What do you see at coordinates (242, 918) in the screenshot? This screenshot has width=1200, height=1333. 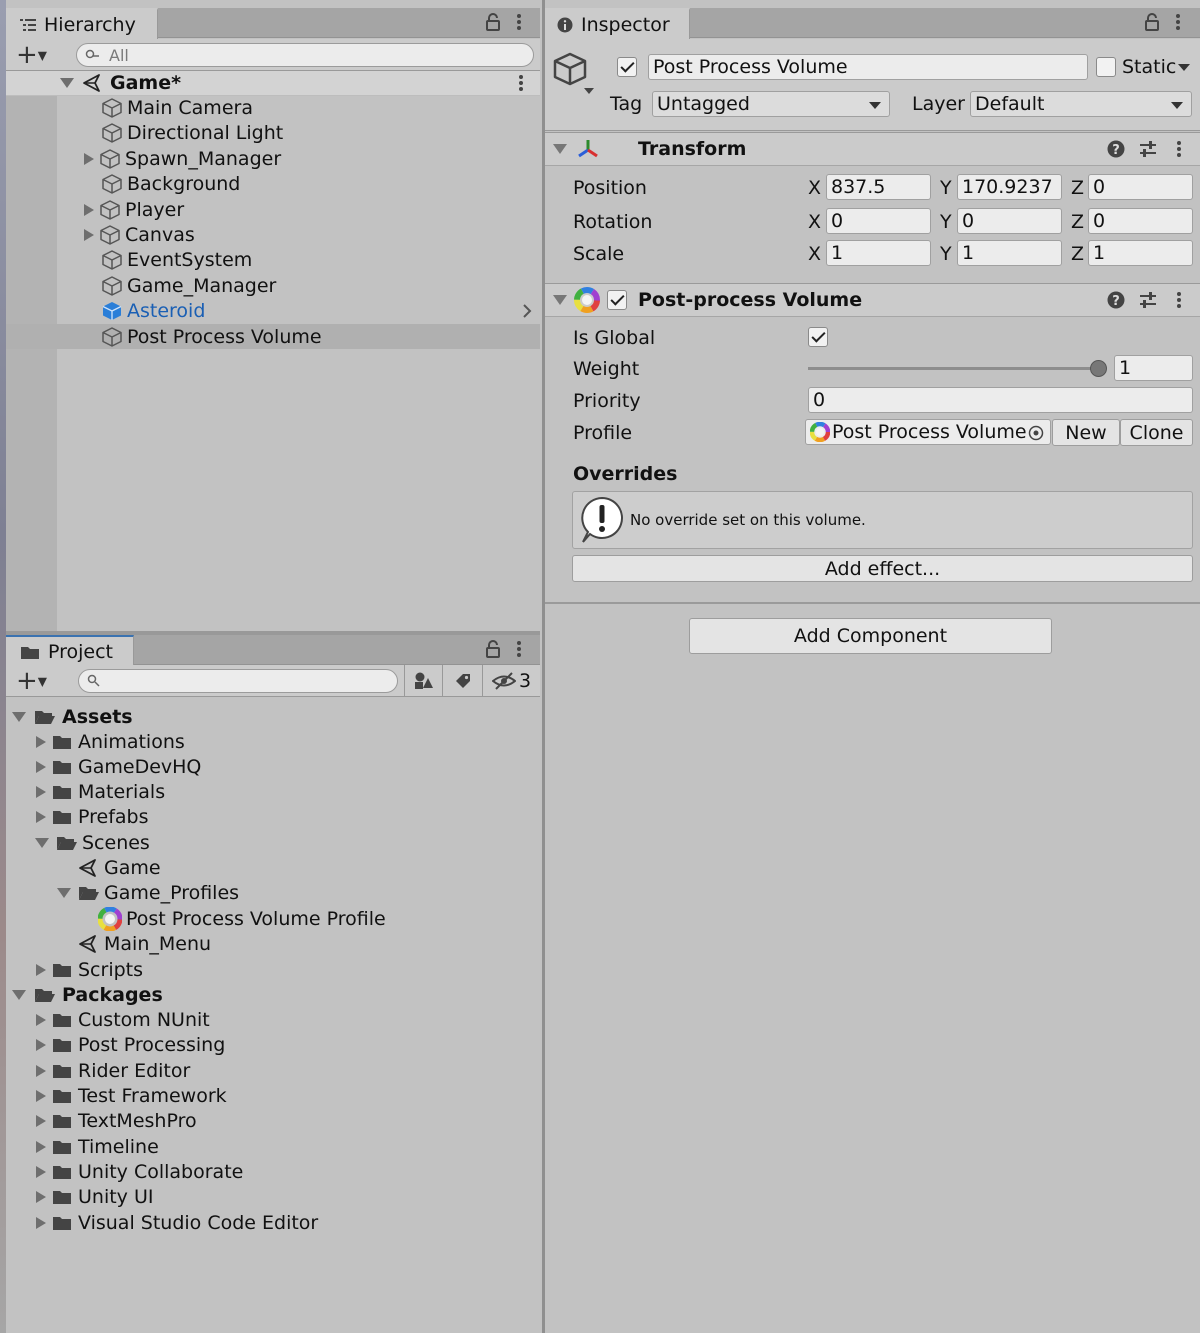 I see `tree-post-process-volume-profile: Post Process Volume Profile` at bounding box center [242, 918].